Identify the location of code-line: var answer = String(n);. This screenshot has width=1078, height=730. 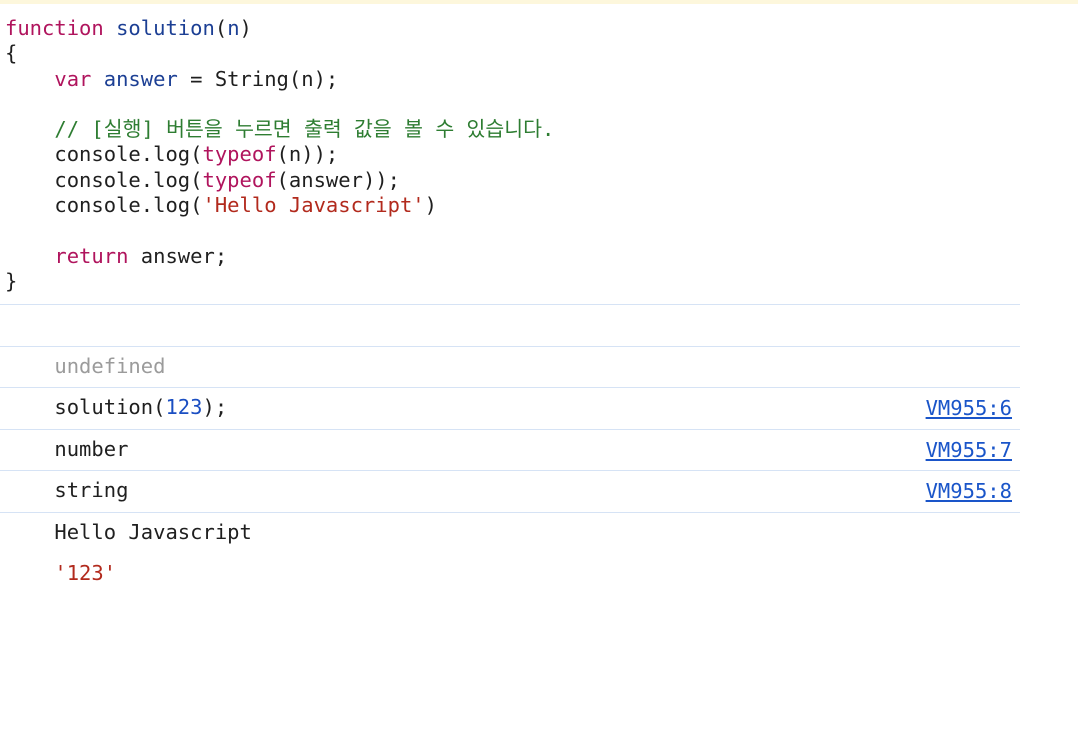
(512, 79).